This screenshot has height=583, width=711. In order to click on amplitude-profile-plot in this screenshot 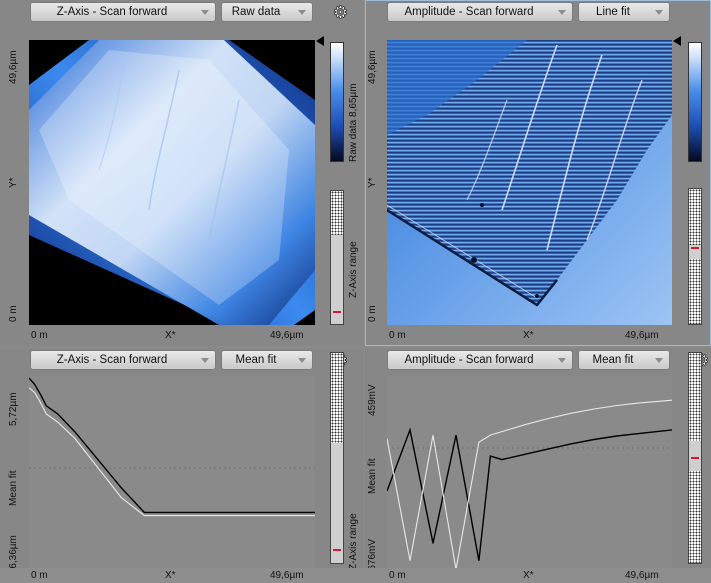, I will do `click(529, 475)`.